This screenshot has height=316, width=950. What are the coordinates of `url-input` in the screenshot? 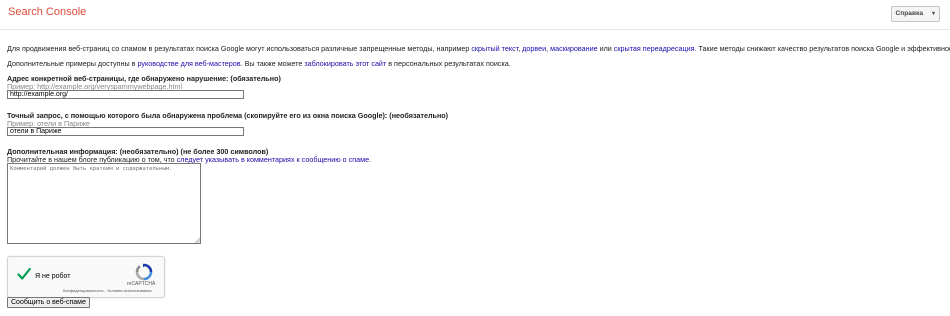 It's located at (125, 94).